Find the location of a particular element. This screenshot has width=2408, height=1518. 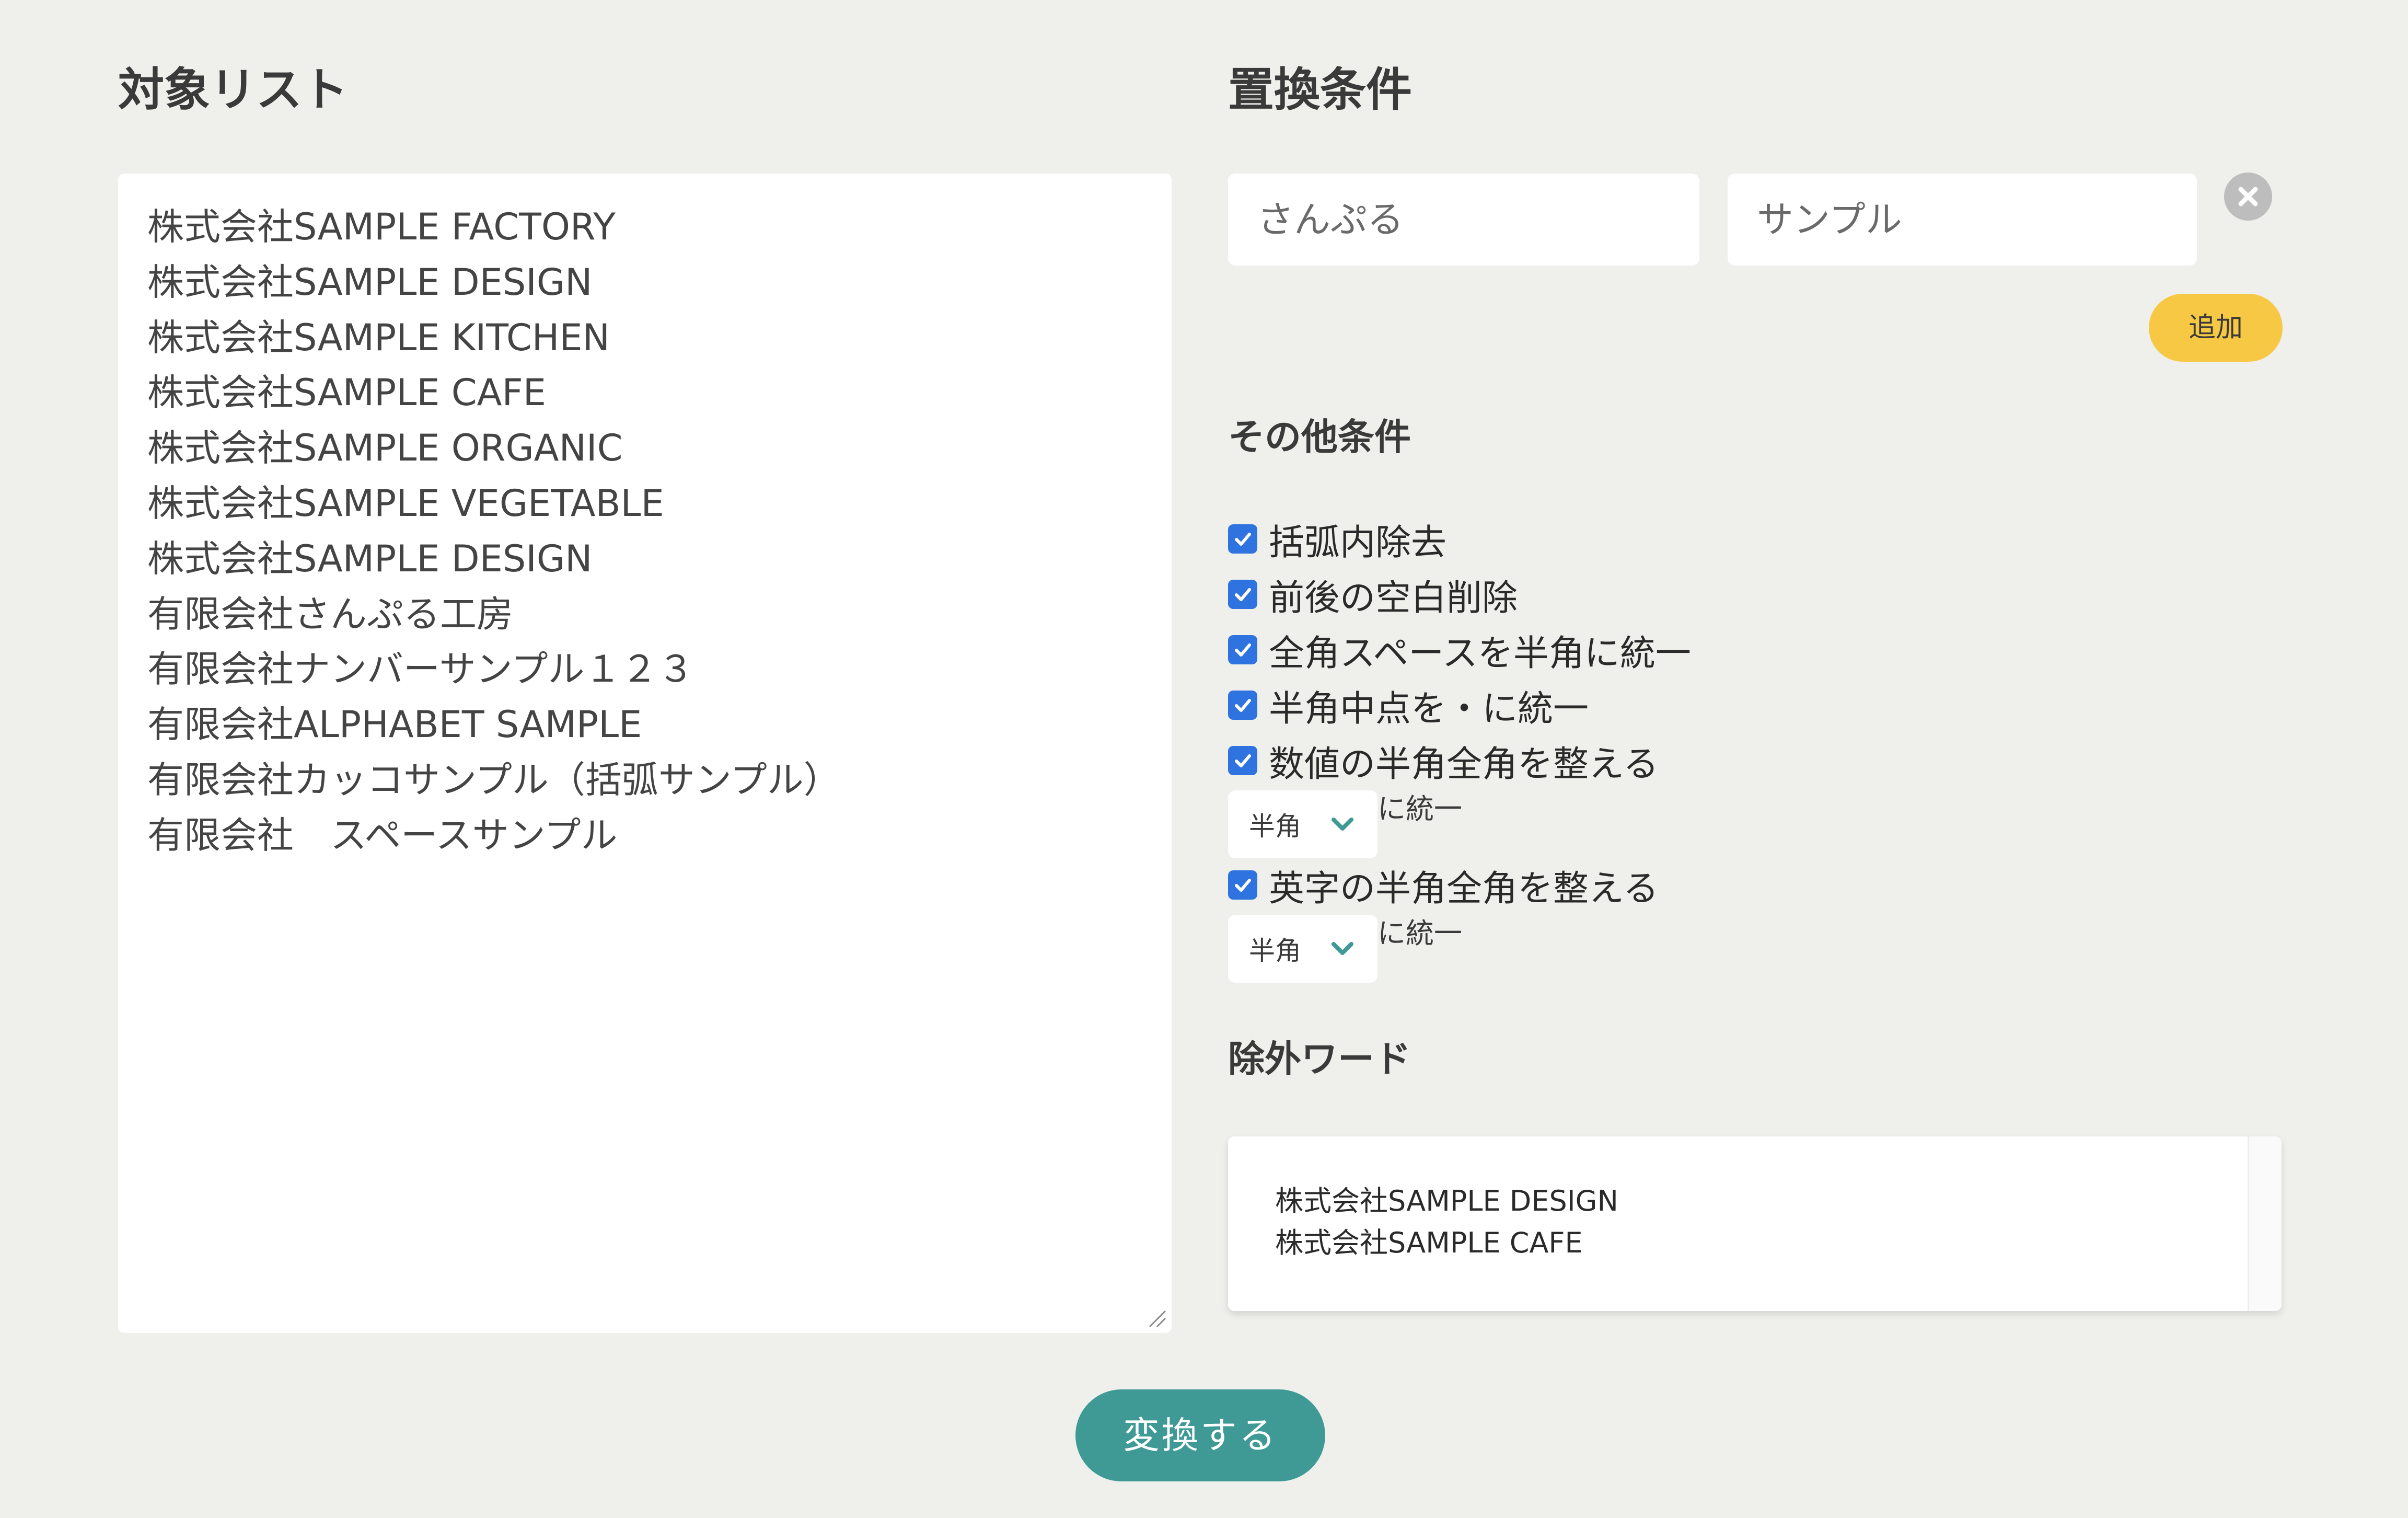

checkbox-label: 前後の空白削除 is located at coordinates (1393, 598).